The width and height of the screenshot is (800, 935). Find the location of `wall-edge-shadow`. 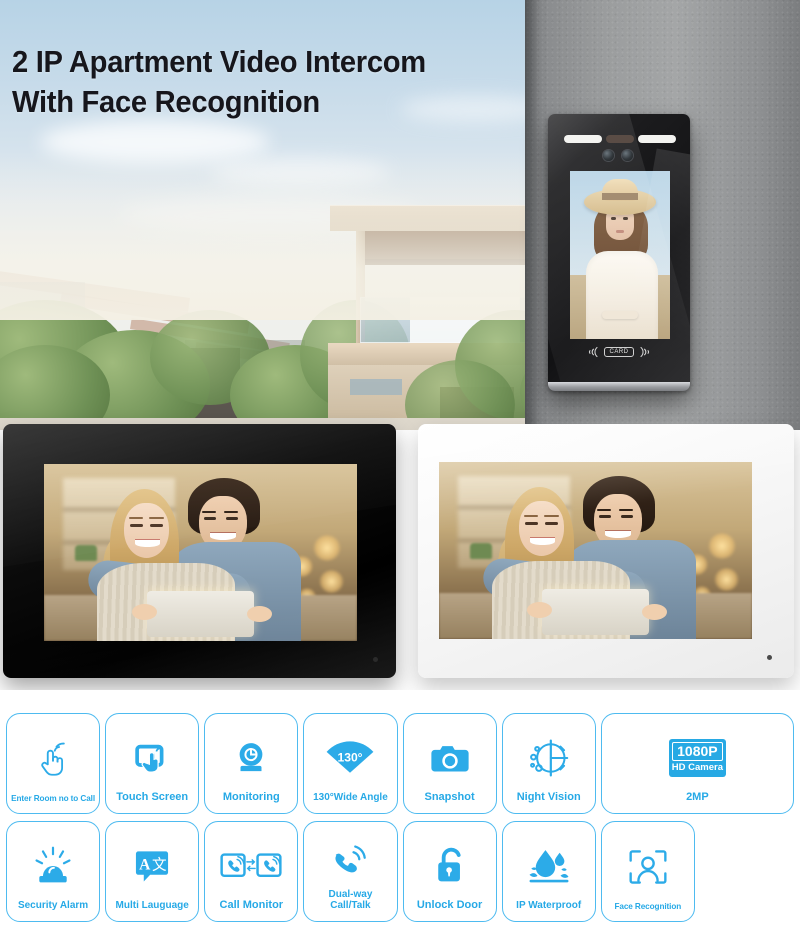

wall-edge-shadow is located at coordinates (532, 215).